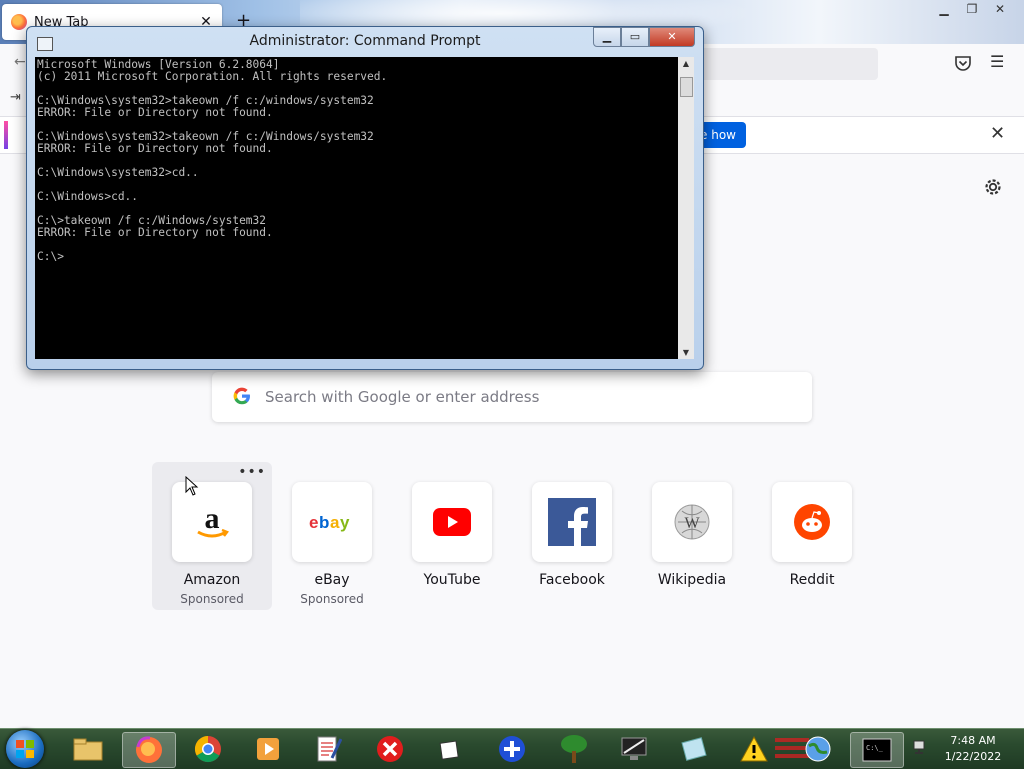 The image size is (1024, 769). Describe the element at coordinates (20, 62) in the screenshot. I see `back-arrow-icon: ←` at that location.